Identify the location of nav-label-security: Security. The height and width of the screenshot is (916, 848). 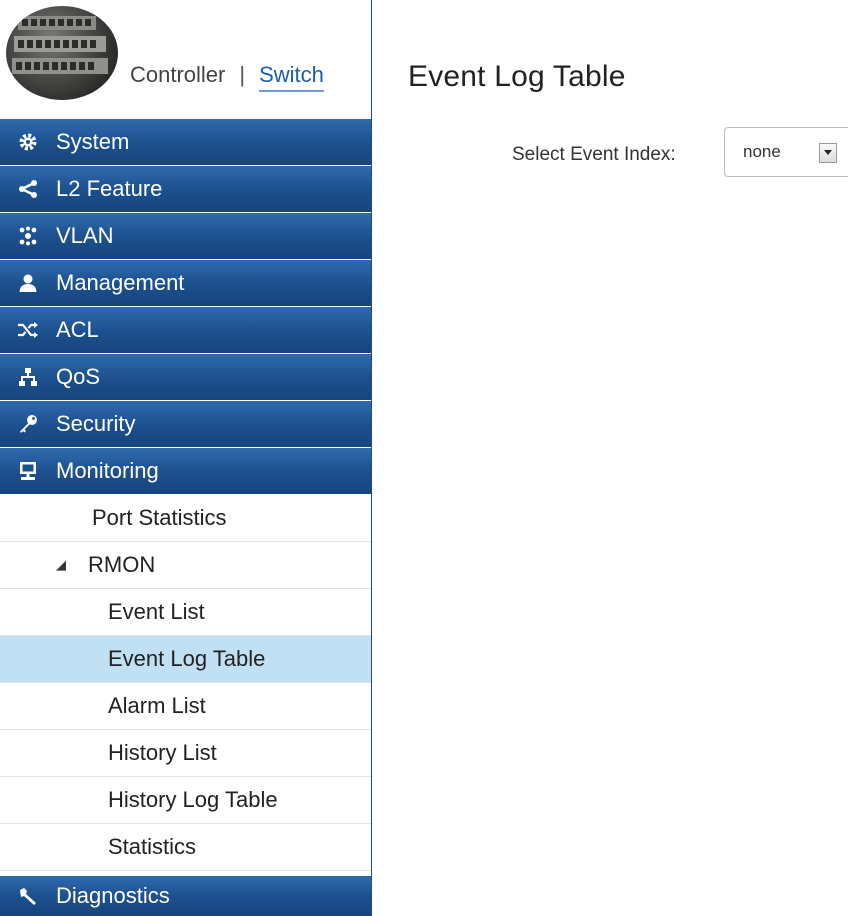
(96, 423).